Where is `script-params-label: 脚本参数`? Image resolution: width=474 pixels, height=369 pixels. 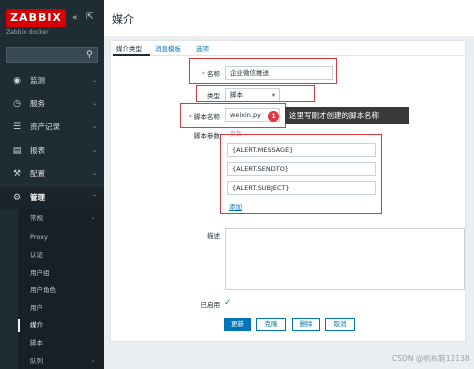 script-params-label: 脚本参数 is located at coordinates (195, 135).